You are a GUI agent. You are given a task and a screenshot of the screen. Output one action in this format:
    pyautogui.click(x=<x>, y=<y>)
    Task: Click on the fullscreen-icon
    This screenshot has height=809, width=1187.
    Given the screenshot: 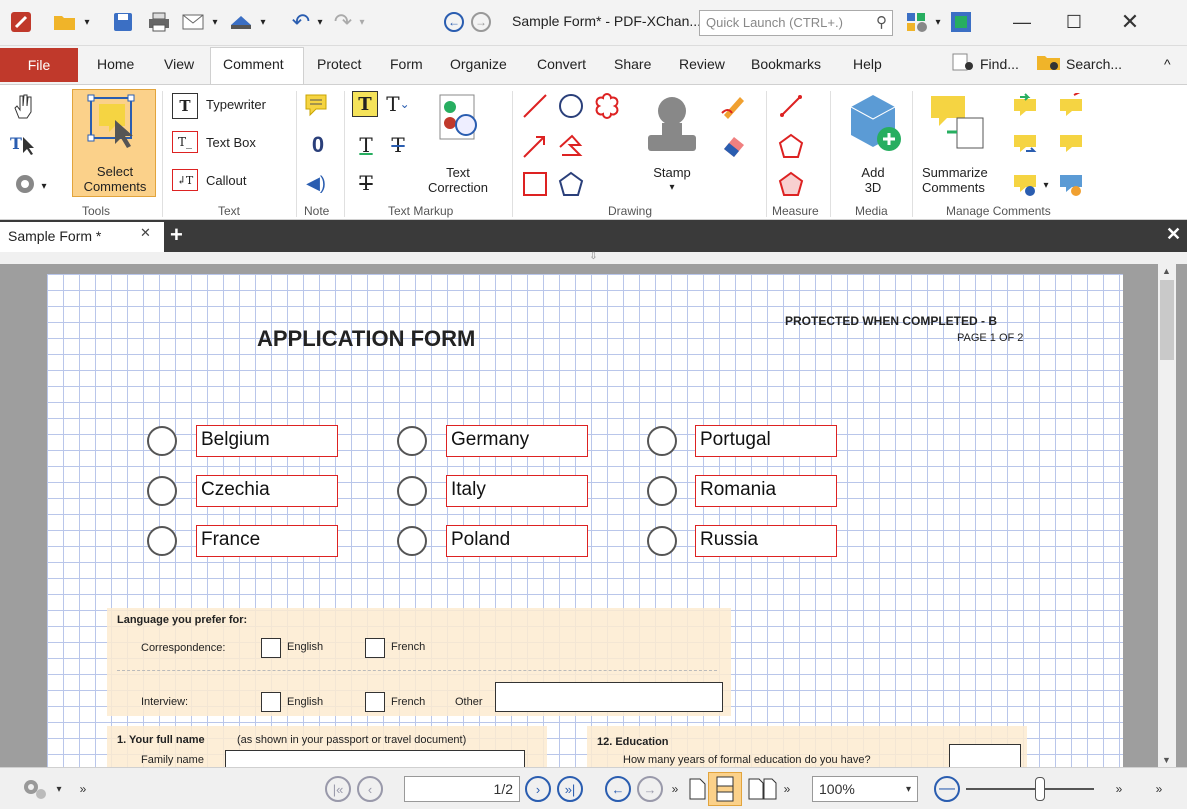 What is the action you would take?
    pyautogui.click(x=961, y=22)
    